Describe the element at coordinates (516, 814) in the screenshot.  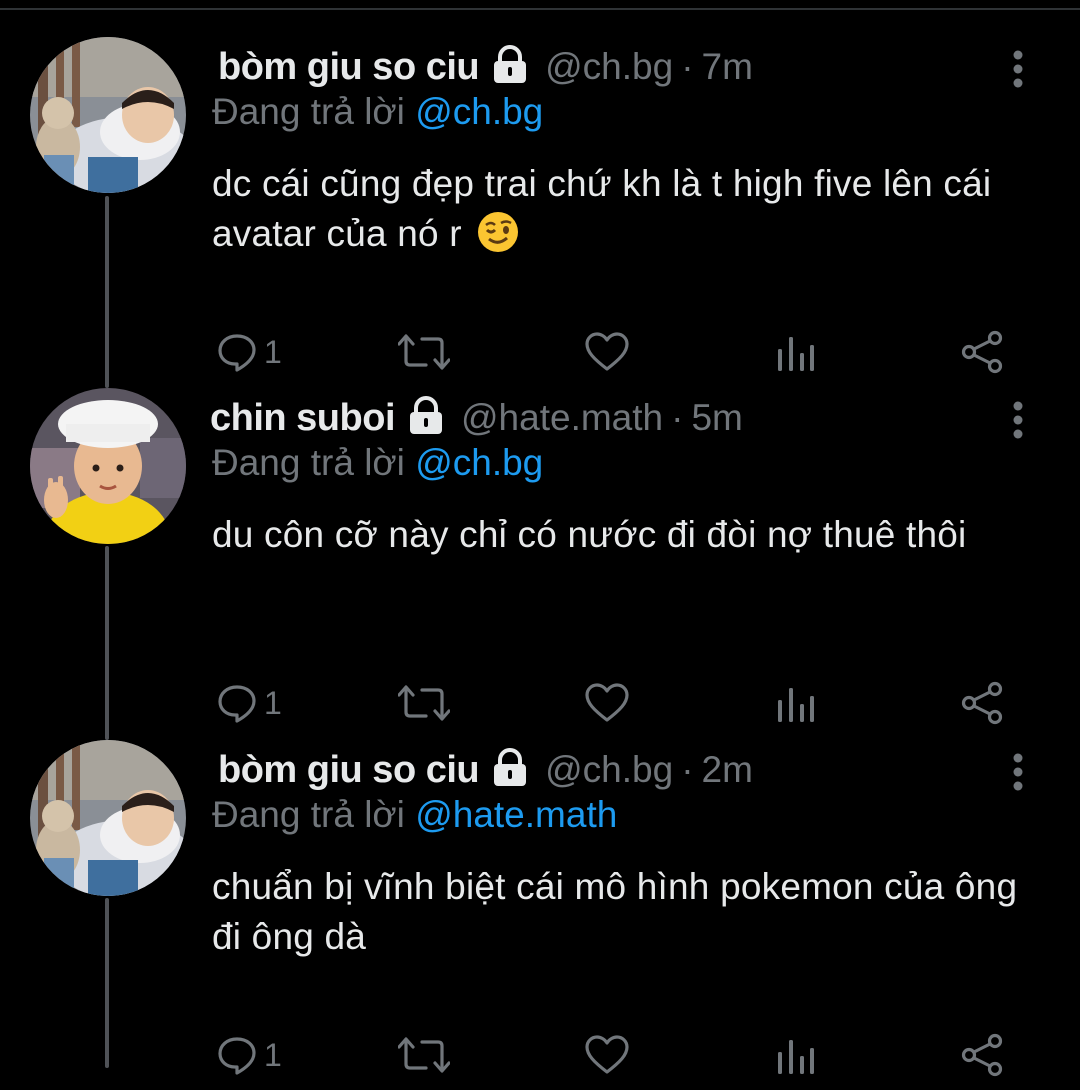
I see `reply-mention-link: @hate.math` at that location.